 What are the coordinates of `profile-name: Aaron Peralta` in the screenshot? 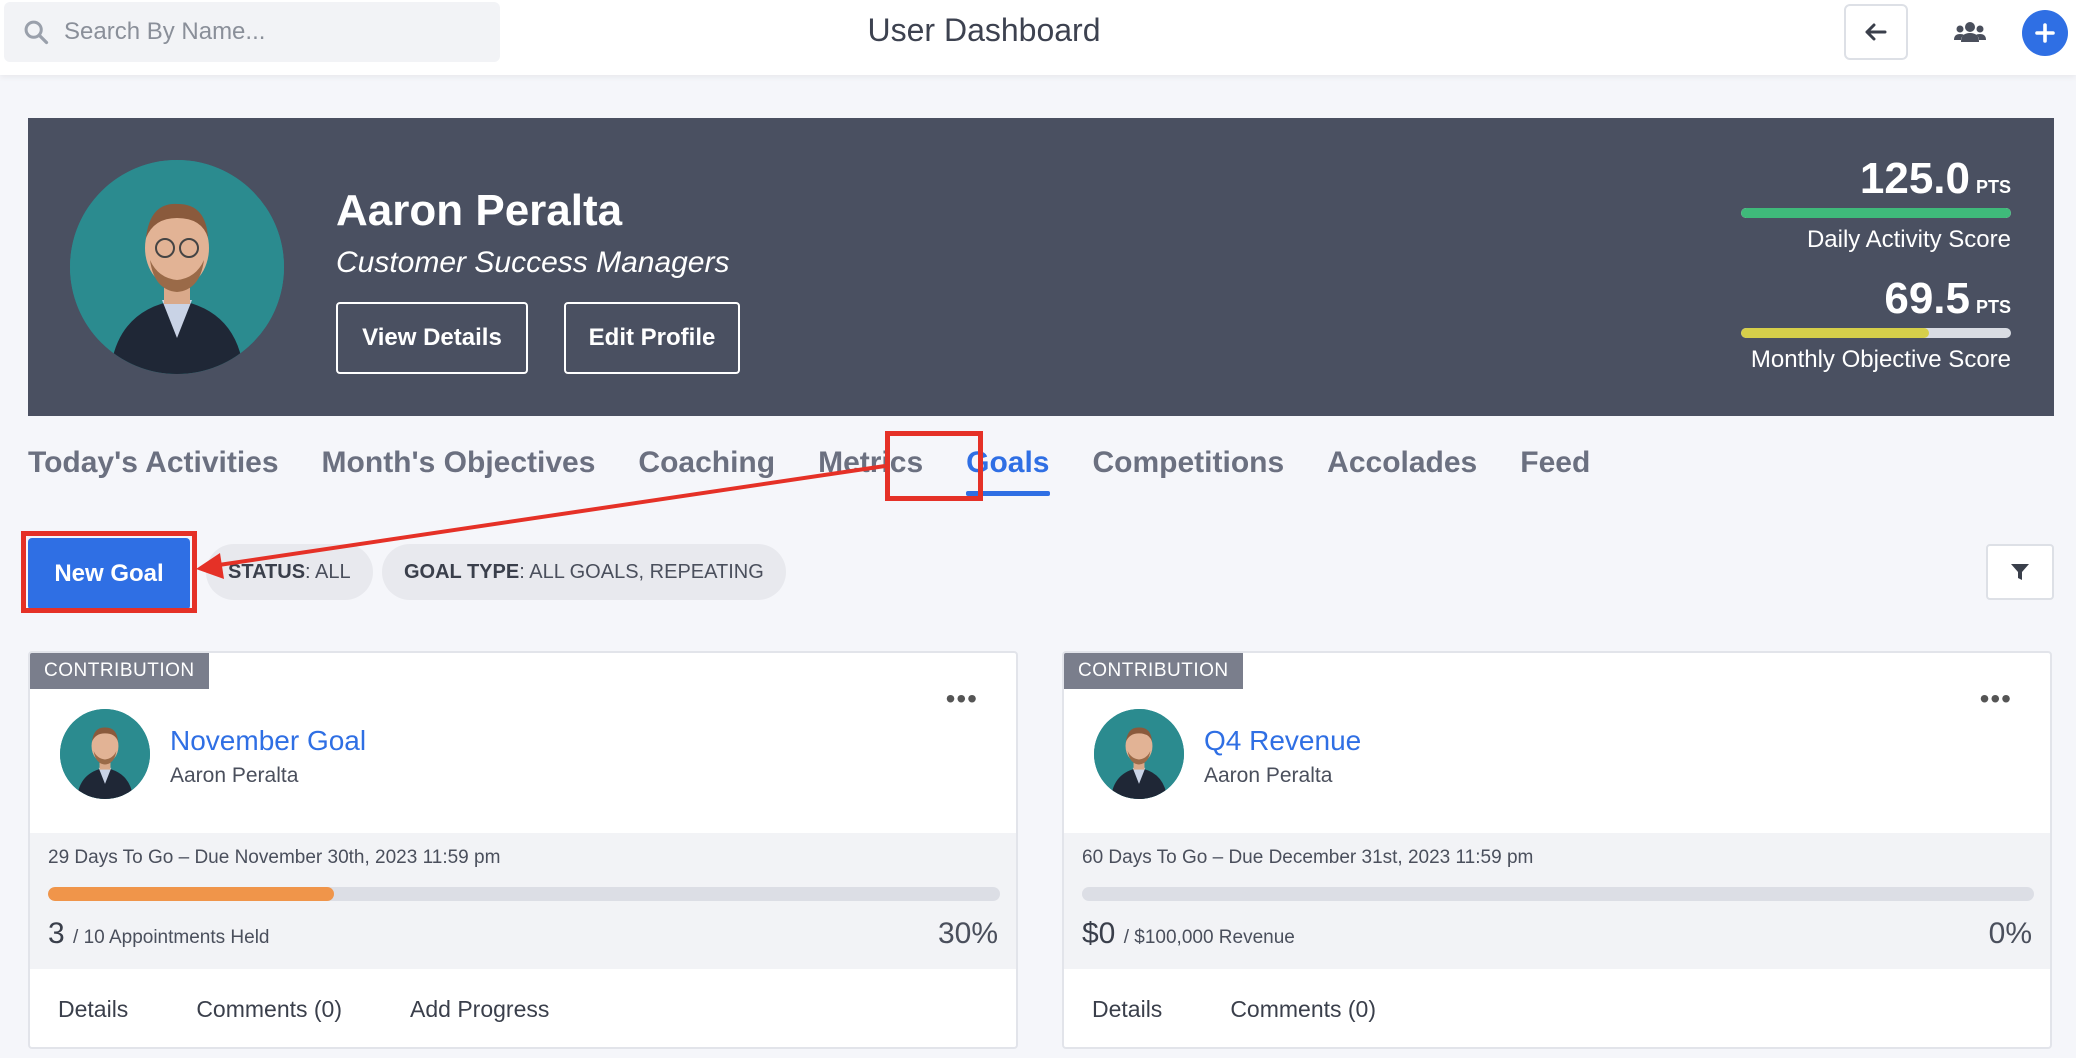 It's located at (479, 210).